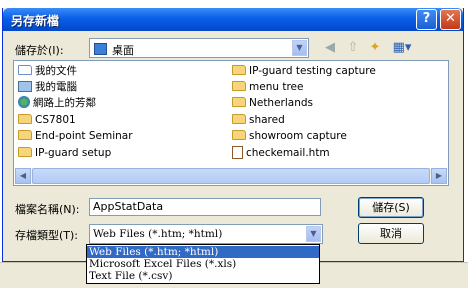 The width and height of the screenshot is (468, 288). What do you see at coordinates (39, 50) in the screenshot?
I see `save-in-label: 儲存於(I):` at bounding box center [39, 50].